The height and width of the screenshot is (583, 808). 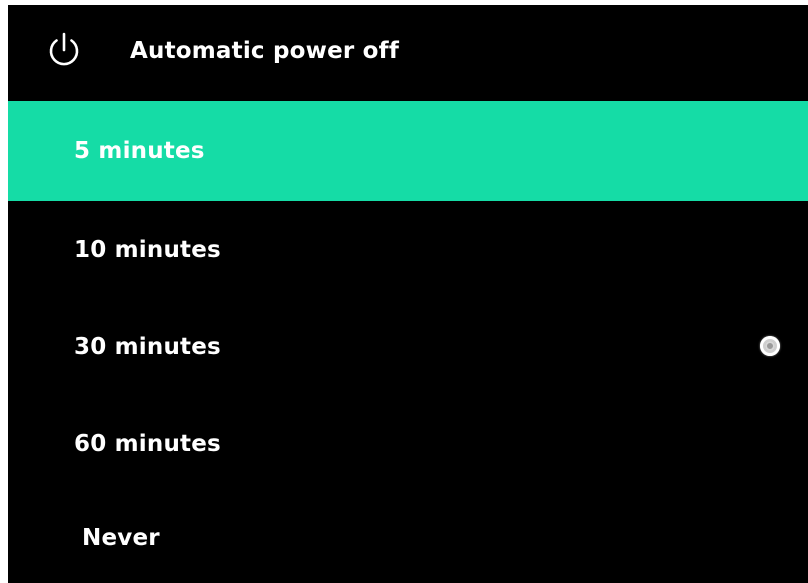 What do you see at coordinates (139, 151) in the screenshot?
I see `option-label: 5 minutes` at bounding box center [139, 151].